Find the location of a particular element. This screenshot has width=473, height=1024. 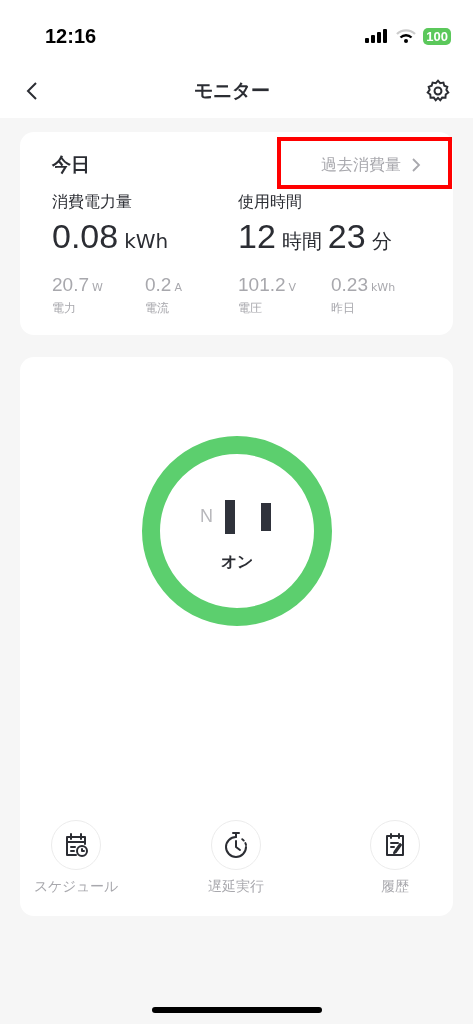

history-button is located at coordinates (395, 845).